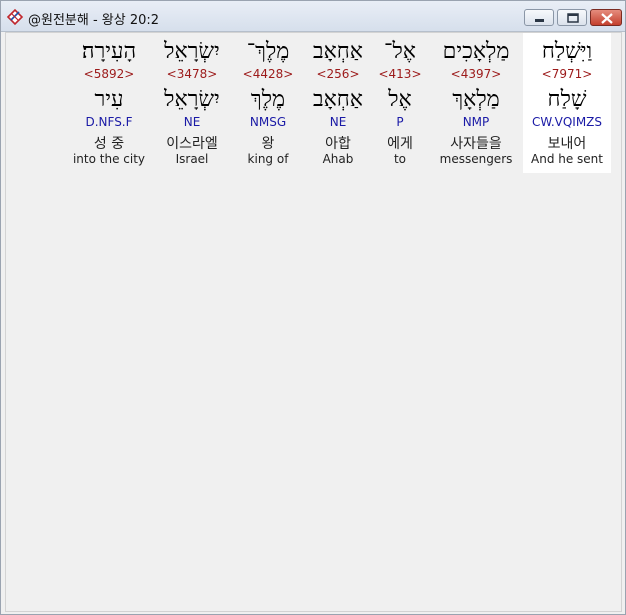  What do you see at coordinates (192, 51) in the screenshot?
I see `hebrew-word: יִשְׂרָאֵל` at bounding box center [192, 51].